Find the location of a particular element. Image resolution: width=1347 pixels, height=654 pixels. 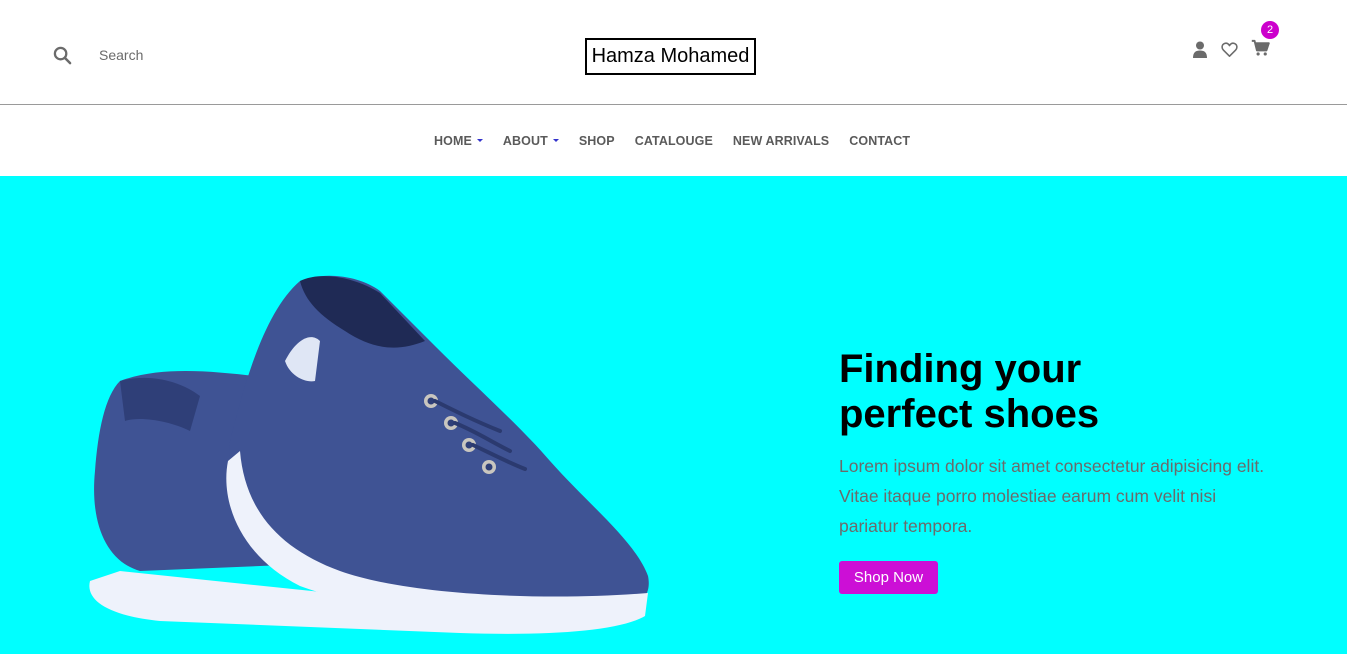

site-logo: Hamza Mohamed is located at coordinates (670, 56).